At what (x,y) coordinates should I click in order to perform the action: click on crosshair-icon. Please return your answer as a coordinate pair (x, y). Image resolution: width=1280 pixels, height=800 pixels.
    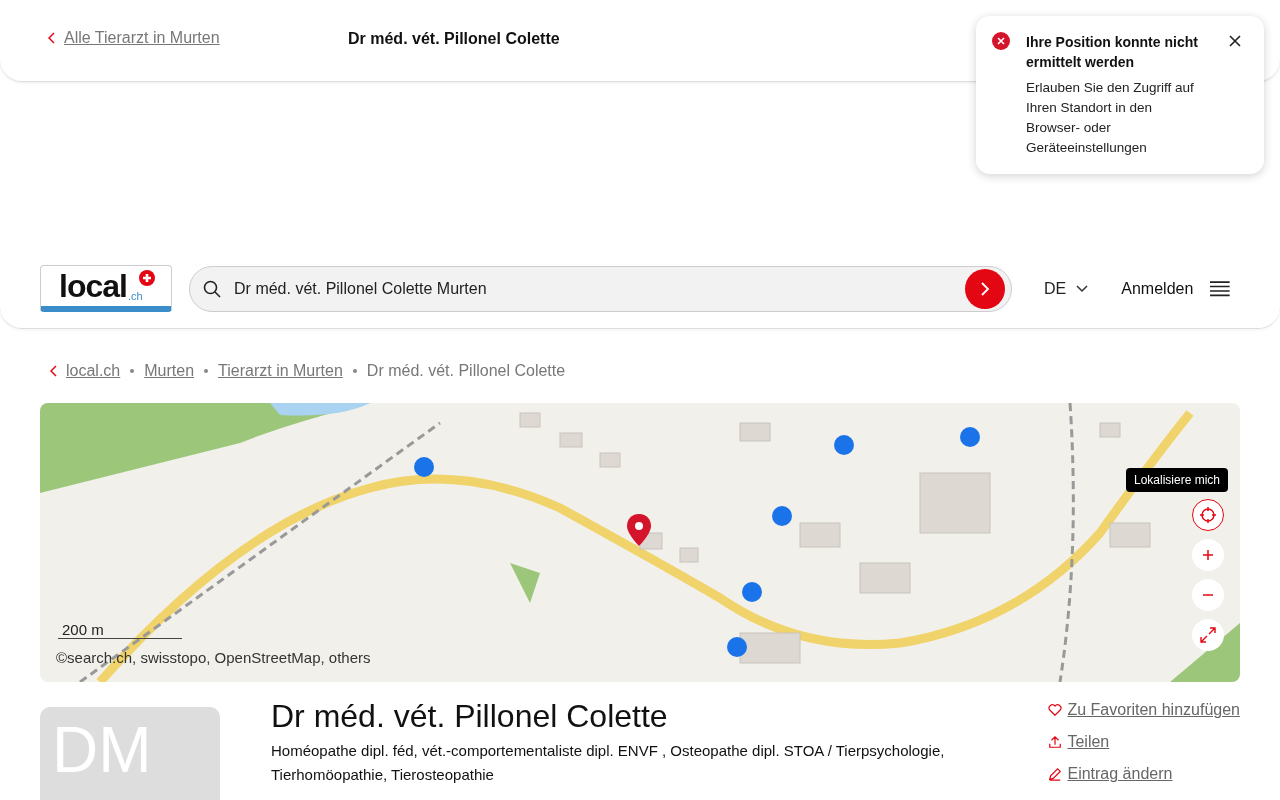
    Looking at the image, I should click on (1208, 515).